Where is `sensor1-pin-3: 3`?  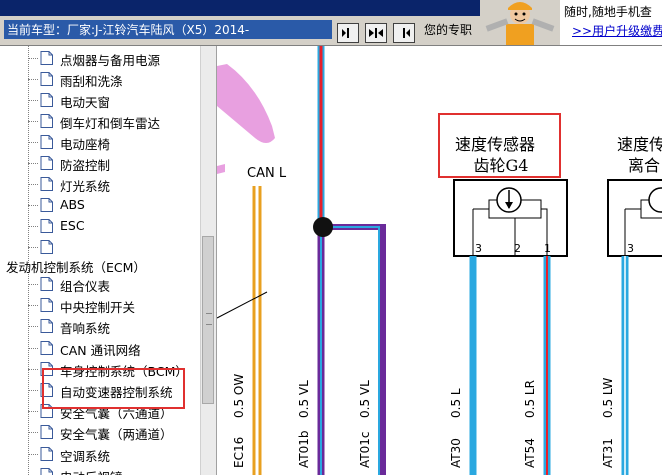 sensor1-pin-3: 3 is located at coordinates (478, 248).